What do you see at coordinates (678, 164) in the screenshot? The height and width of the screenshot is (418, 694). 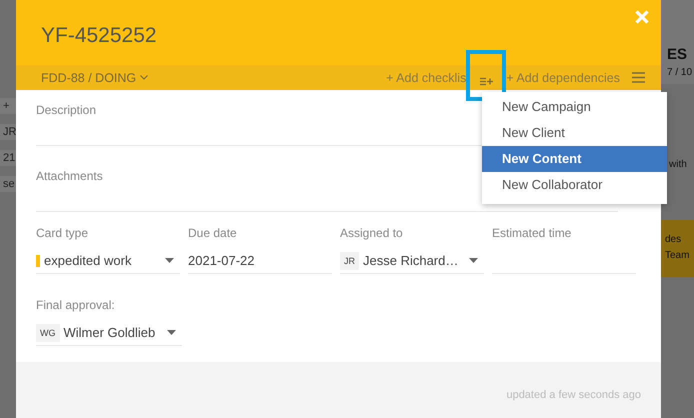 I see `background-text: with` at bounding box center [678, 164].